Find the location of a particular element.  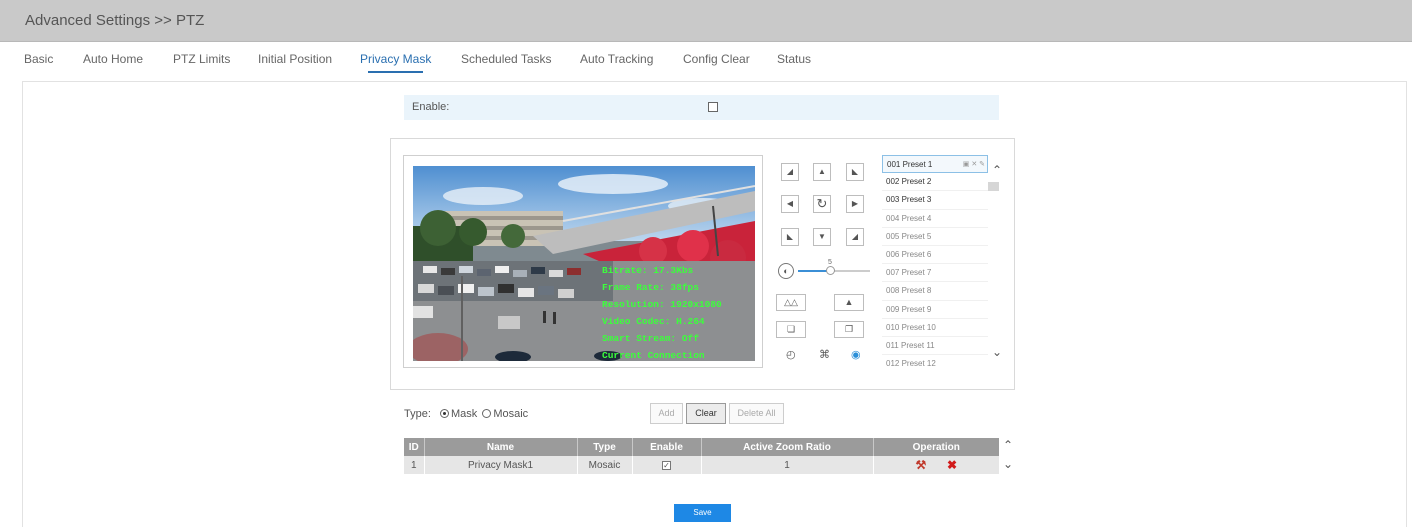

preset-item: 006 Preset 6 is located at coordinates (935, 255).